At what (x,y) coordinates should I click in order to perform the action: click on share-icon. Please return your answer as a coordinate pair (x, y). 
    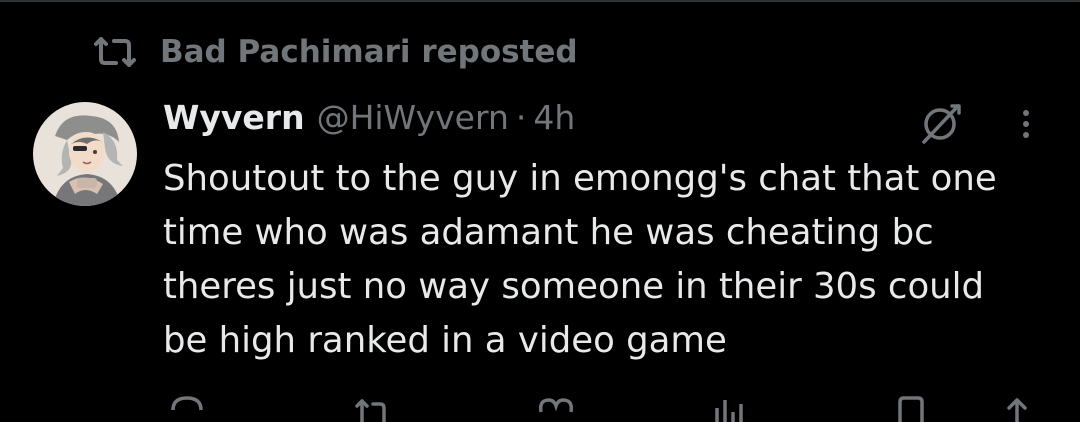
    Looking at the image, I should click on (1017, 407).